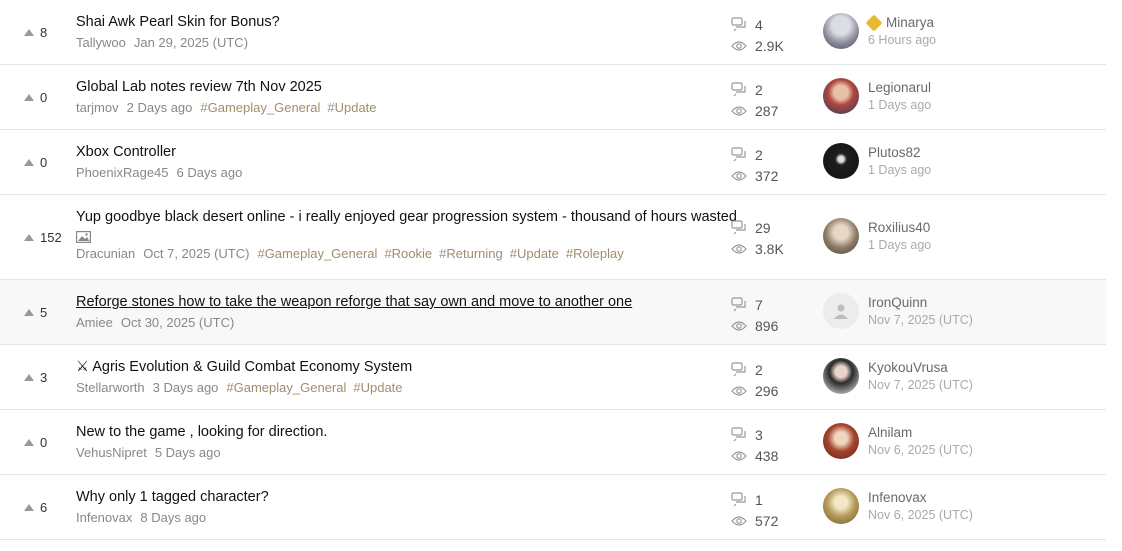  Describe the element at coordinates (920, 497) in the screenshot. I see `last-poster-name: Infenovax` at that location.